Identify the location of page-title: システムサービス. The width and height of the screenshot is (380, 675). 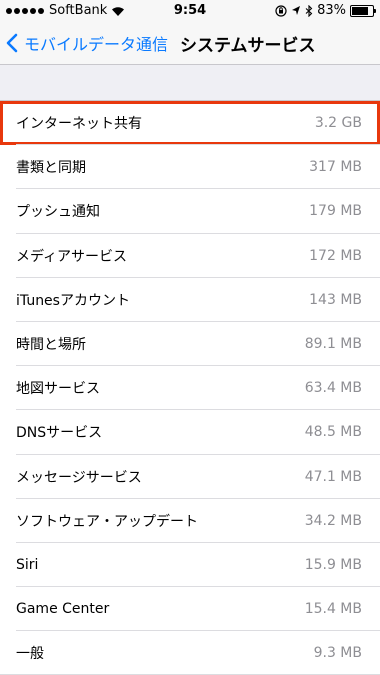
(248, 45).